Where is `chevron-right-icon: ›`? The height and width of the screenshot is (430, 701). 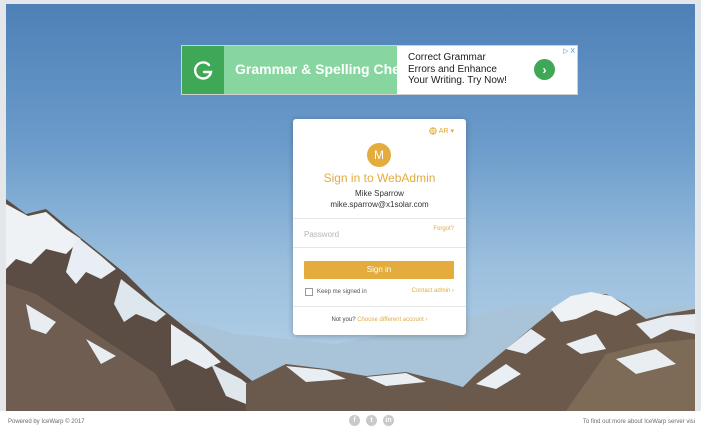 chevron-right-icon: › is located at coordinates (544, 69).